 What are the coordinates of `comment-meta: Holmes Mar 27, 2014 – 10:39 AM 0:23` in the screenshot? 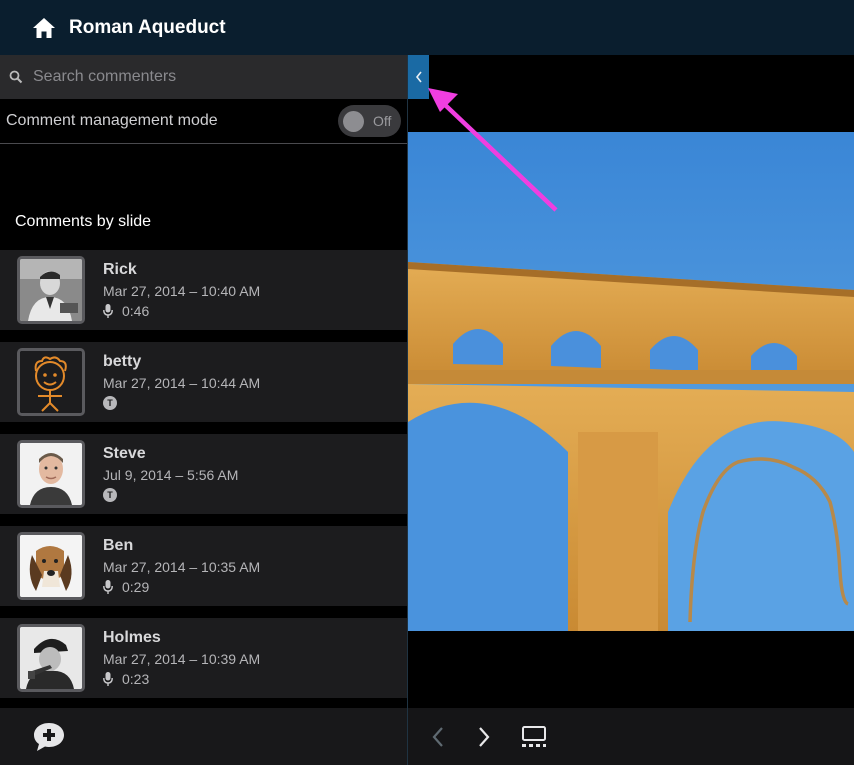 It's located at (181, 658).